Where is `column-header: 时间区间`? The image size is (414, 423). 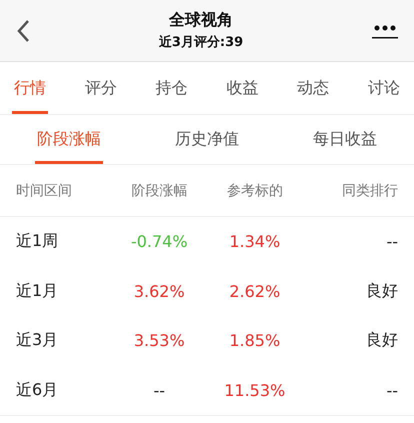 column-header: 时间区间 is located at coordinates (44, 191).